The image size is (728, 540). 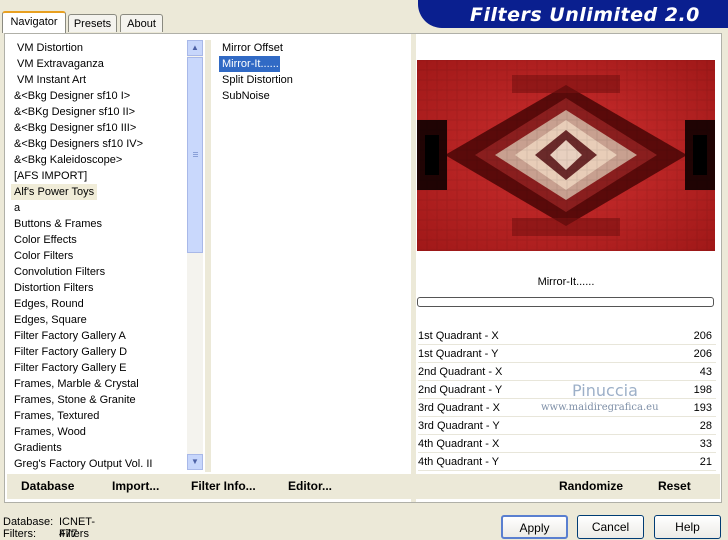 I want to click on status-filters: Filters: 477, so click(x=40, y=534).